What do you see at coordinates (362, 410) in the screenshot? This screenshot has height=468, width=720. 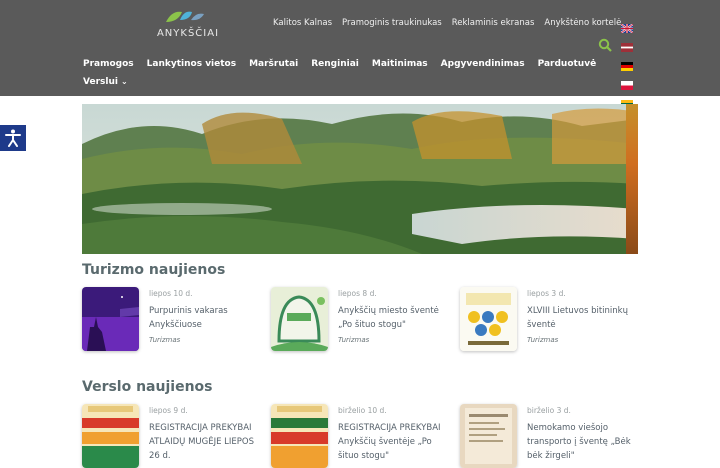 I see `news-date: birželio 10 d.` at bounding box center [362, 410].